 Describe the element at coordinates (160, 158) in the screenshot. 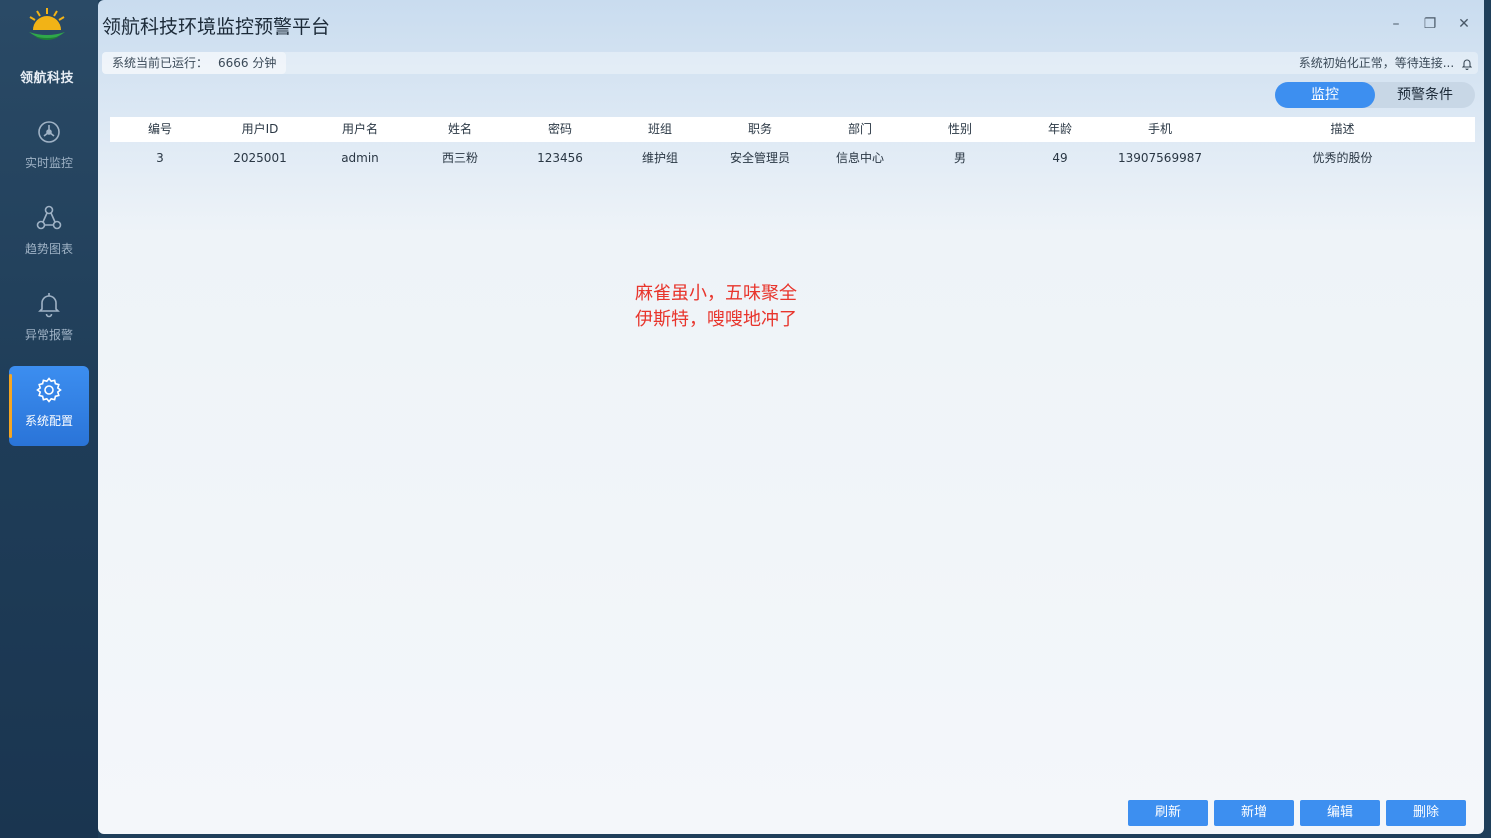

I see `table-cell: 3` at that location.